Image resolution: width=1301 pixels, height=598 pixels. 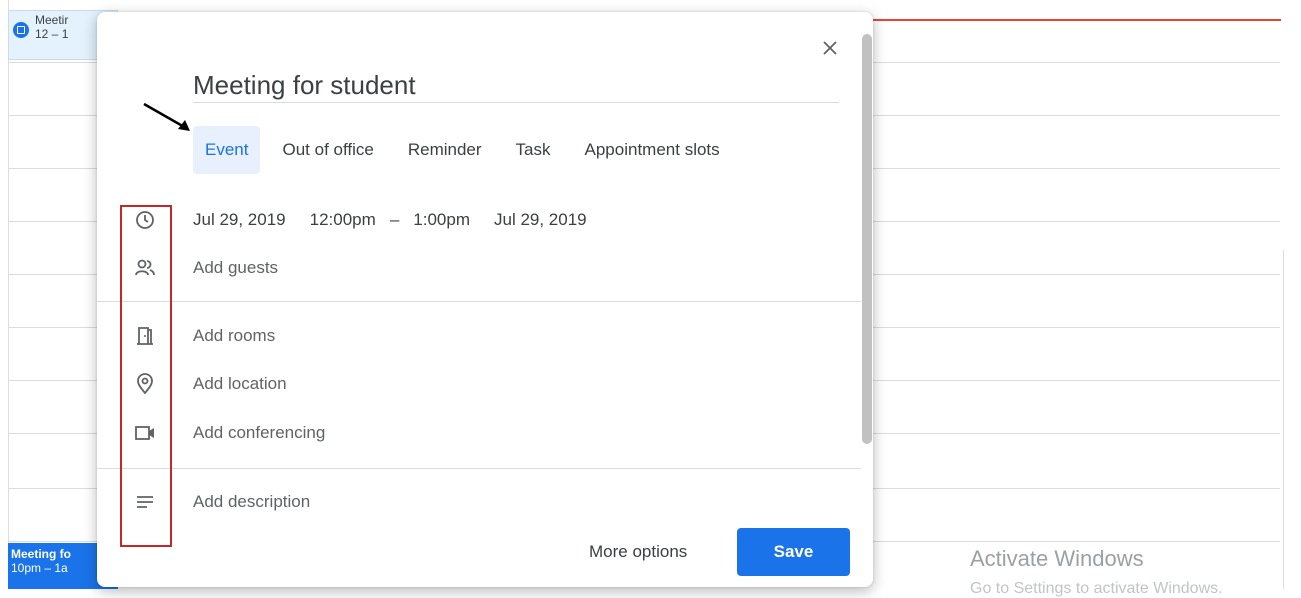 I want to click on activate-windows-subtext: Go to Settings to activate Windows., so click(x=1096, y=588).